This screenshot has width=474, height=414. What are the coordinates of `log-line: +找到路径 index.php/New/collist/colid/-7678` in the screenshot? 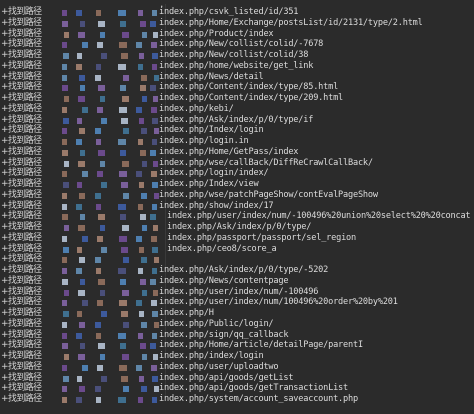 It's located at (237, 44).